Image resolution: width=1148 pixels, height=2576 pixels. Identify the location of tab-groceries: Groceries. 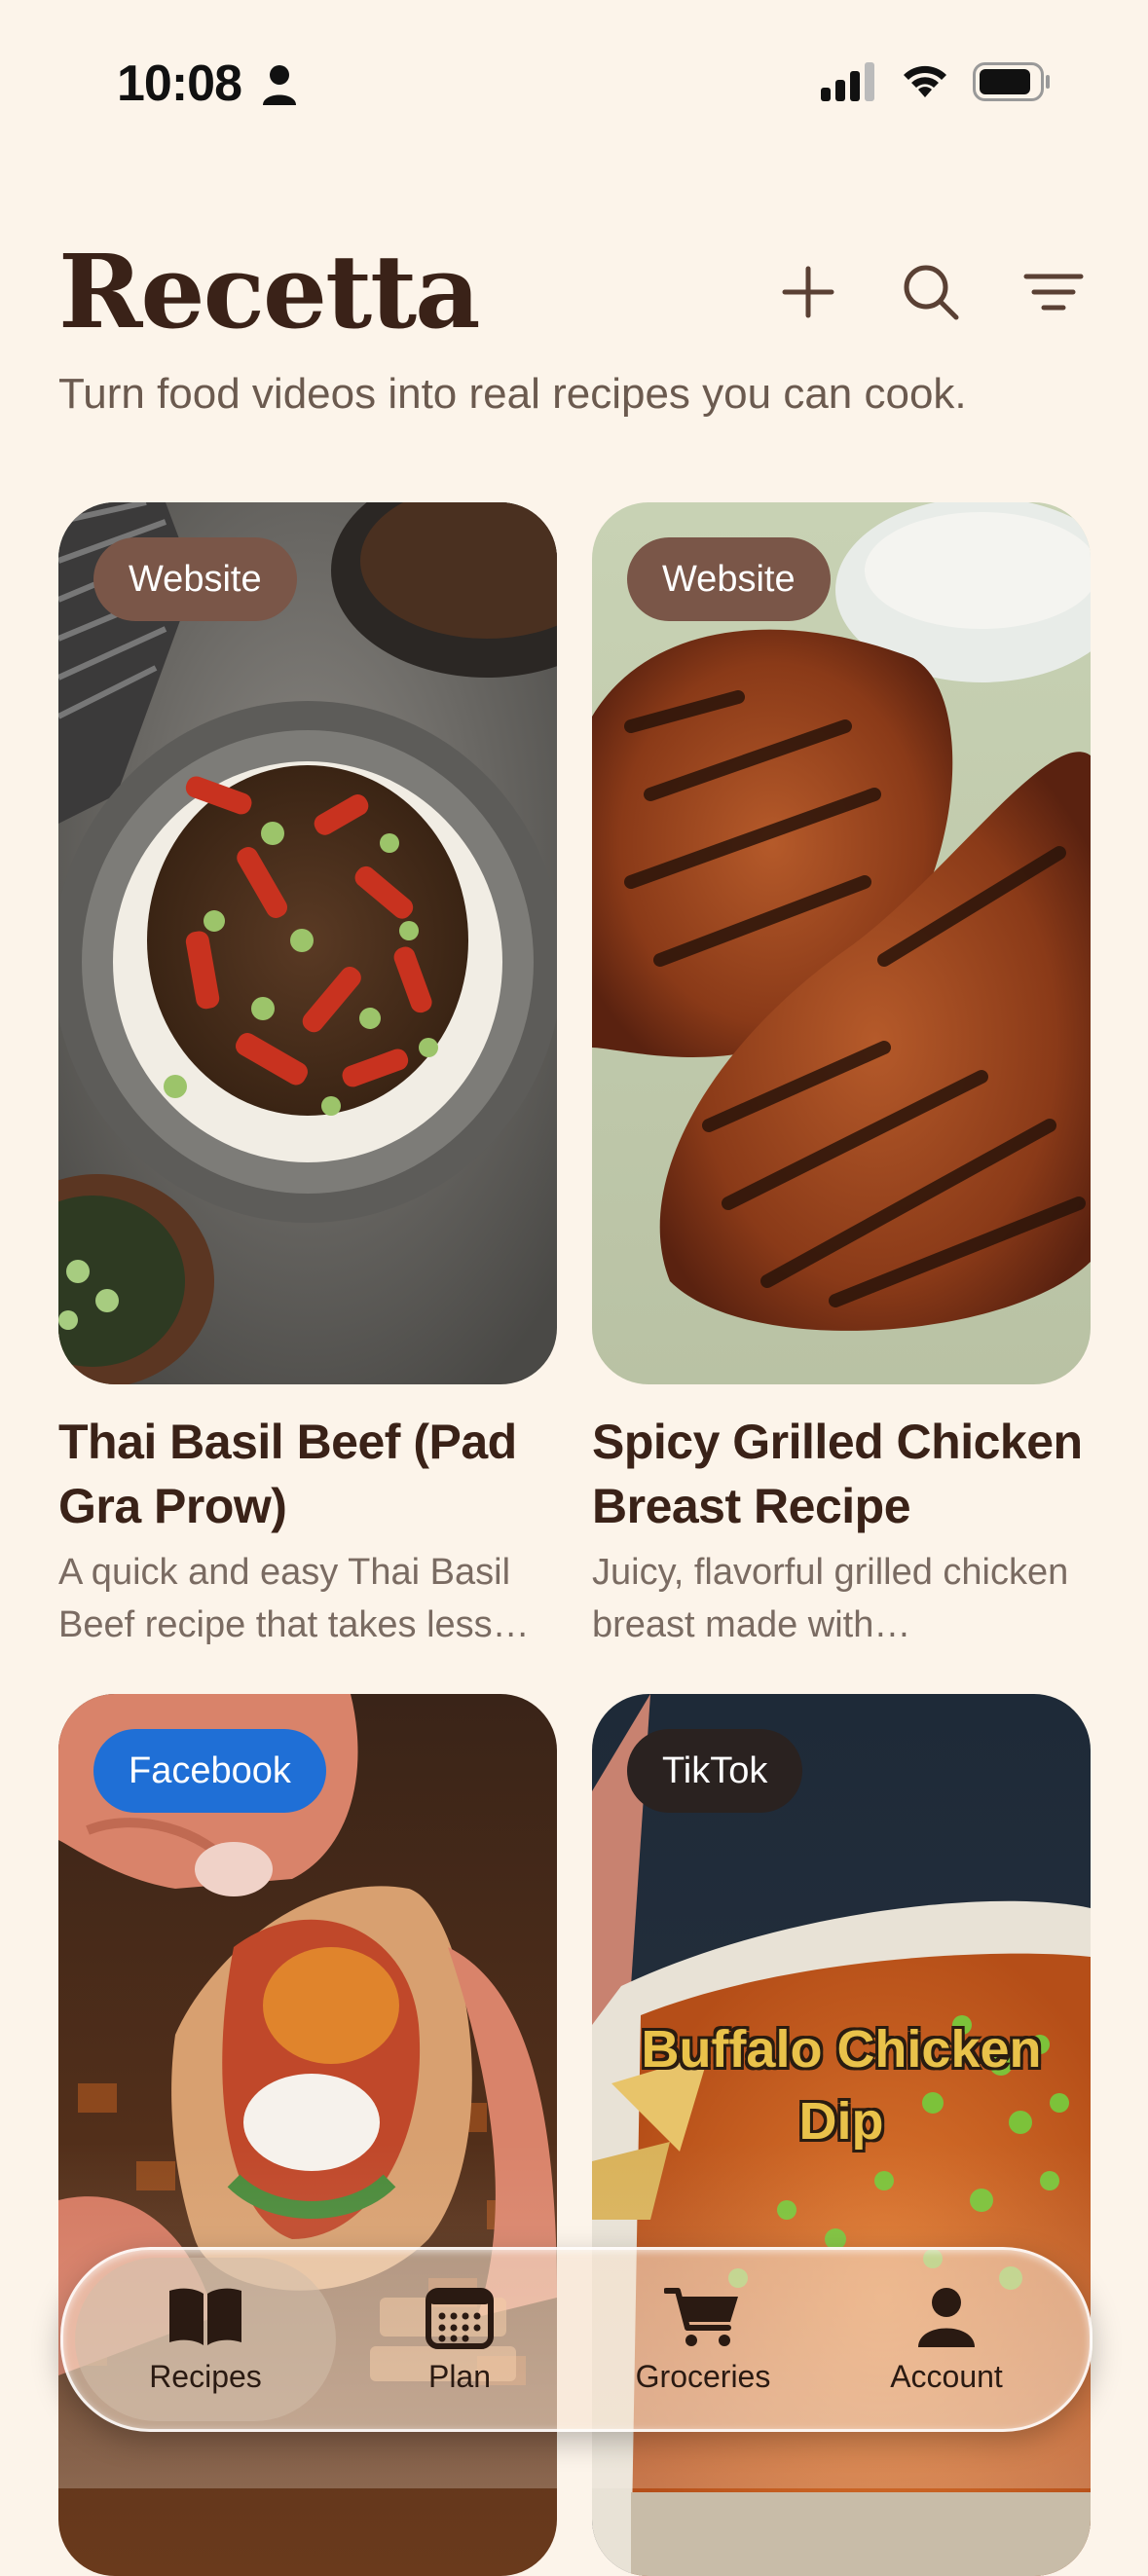
(703, 2339).